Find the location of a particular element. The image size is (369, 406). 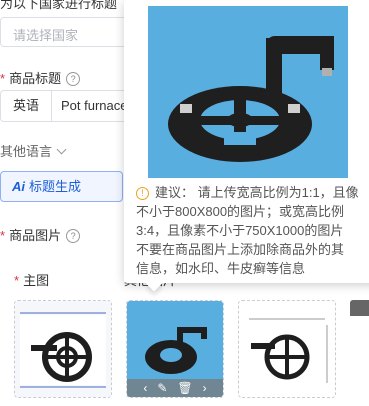

country-select: 请选择国家 is located at coordinates (65, 32).